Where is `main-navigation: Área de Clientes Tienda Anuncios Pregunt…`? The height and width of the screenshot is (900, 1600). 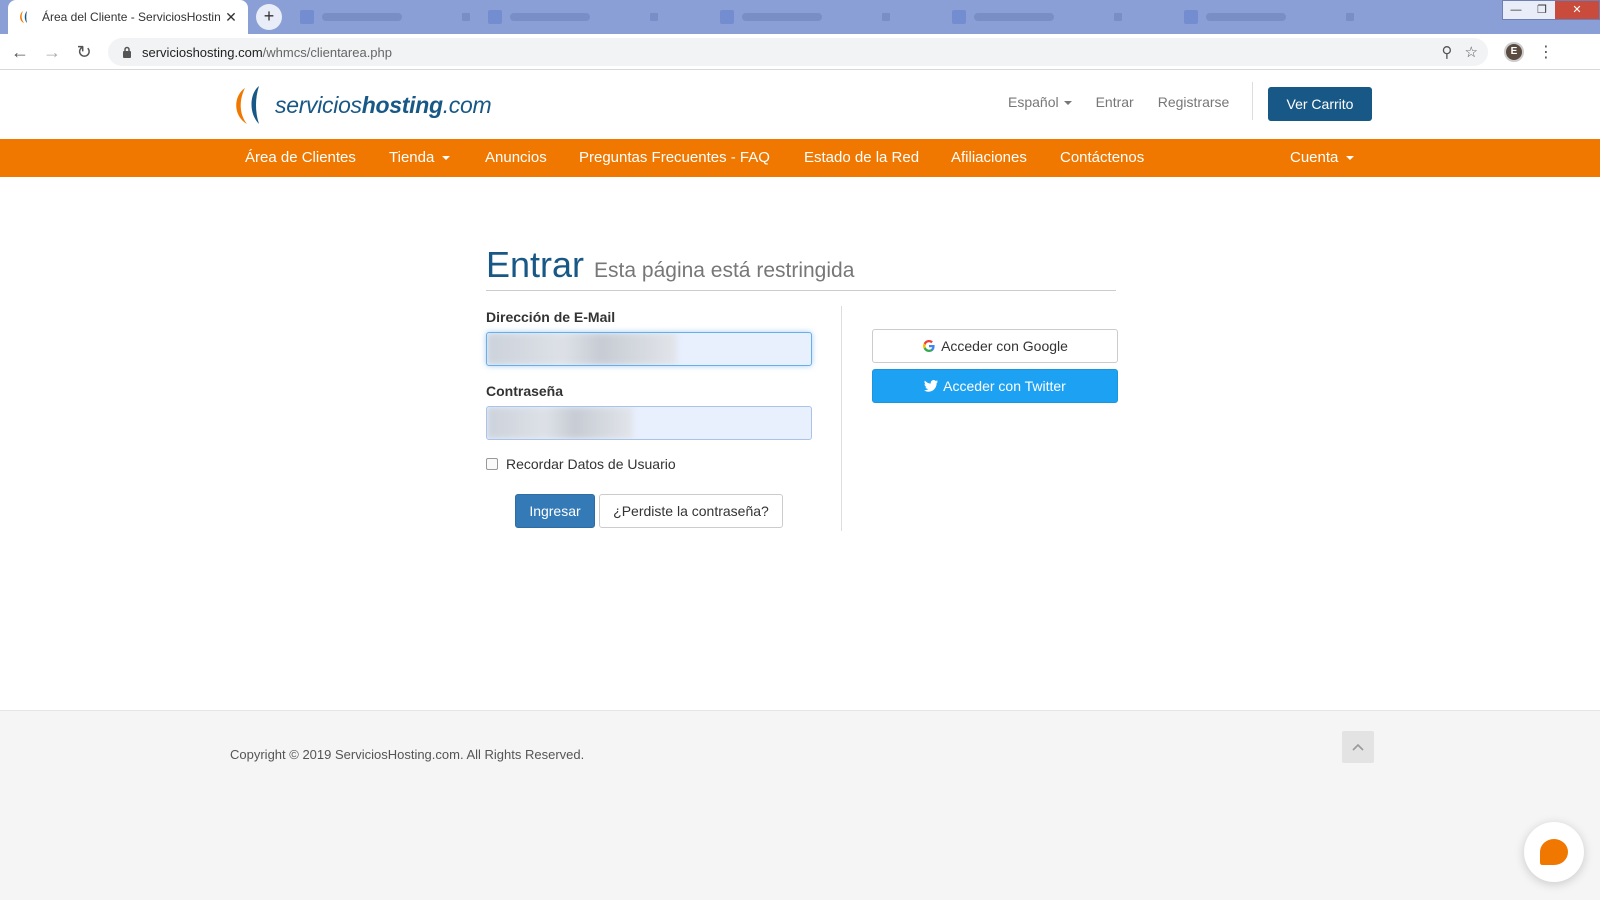 main-navigation: Área de Clientes Tienda Anuncios Pregunt… is located at coordinates (800, 158).